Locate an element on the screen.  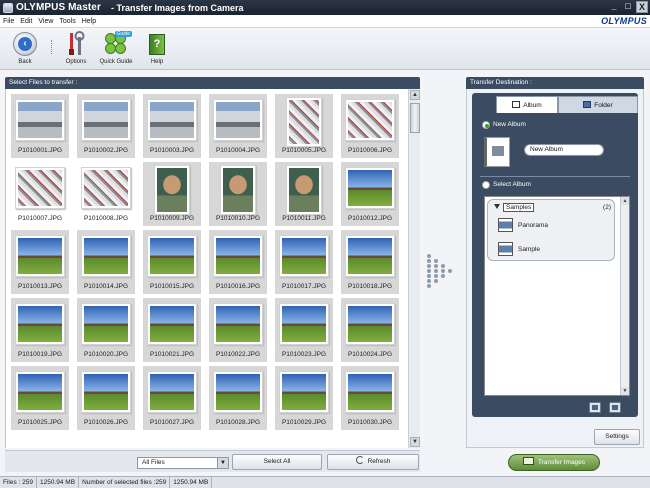
thumbnail-filename: P1010029.JPG is located at coordinates (304, 422).